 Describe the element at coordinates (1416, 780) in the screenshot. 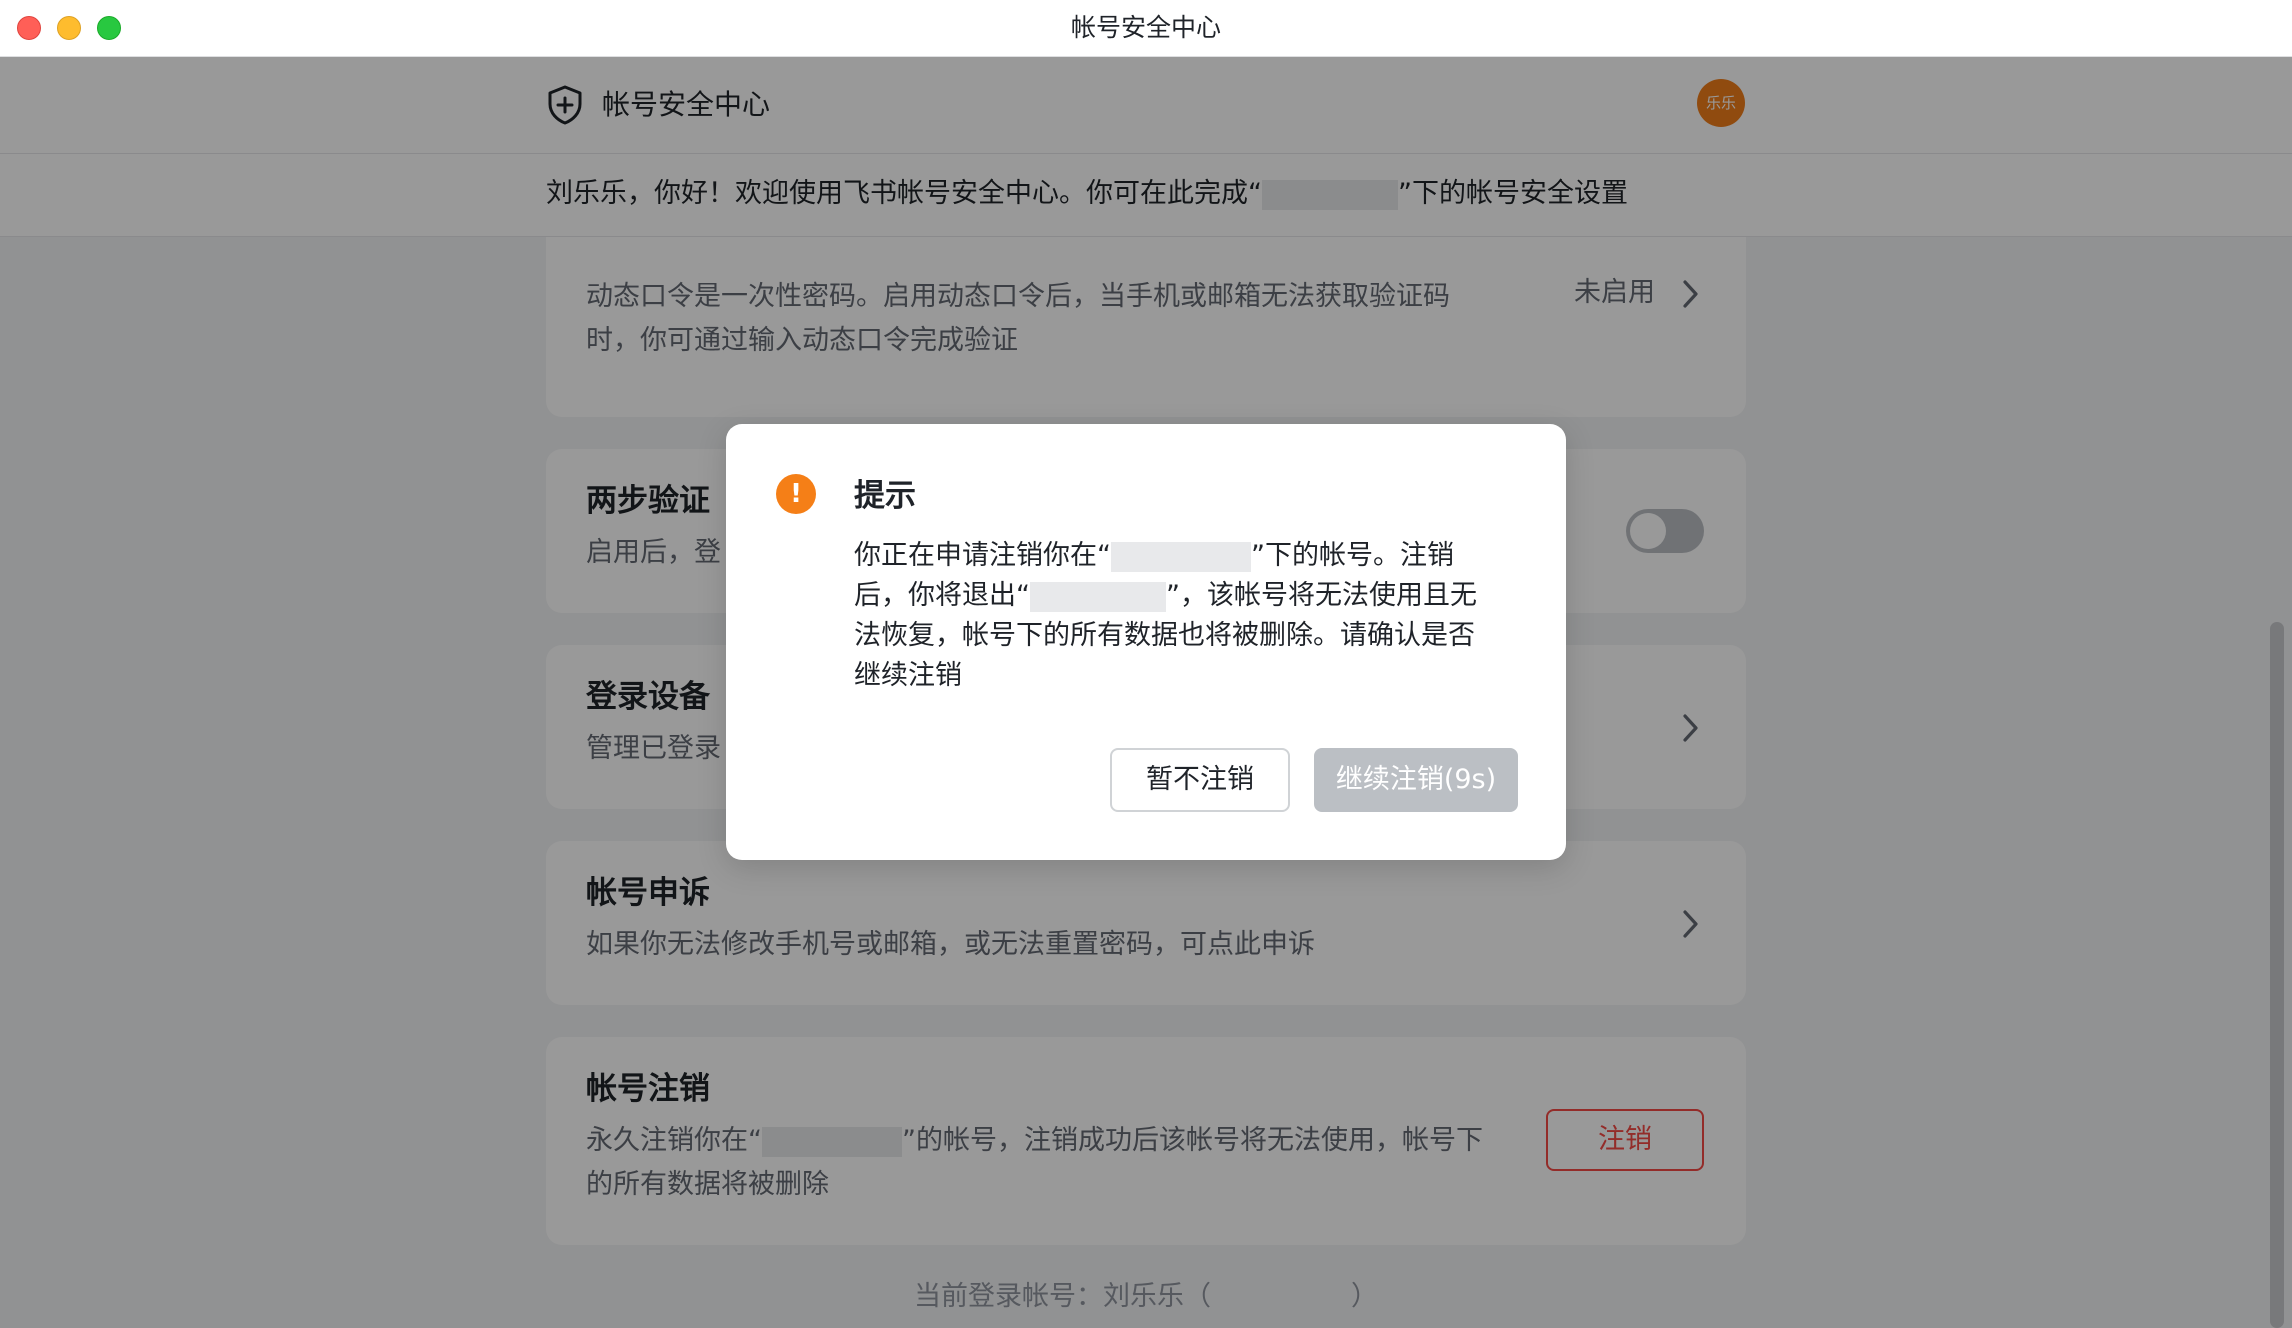

I see `continue-deactivation-button: 继续注销(9s)` at that location.